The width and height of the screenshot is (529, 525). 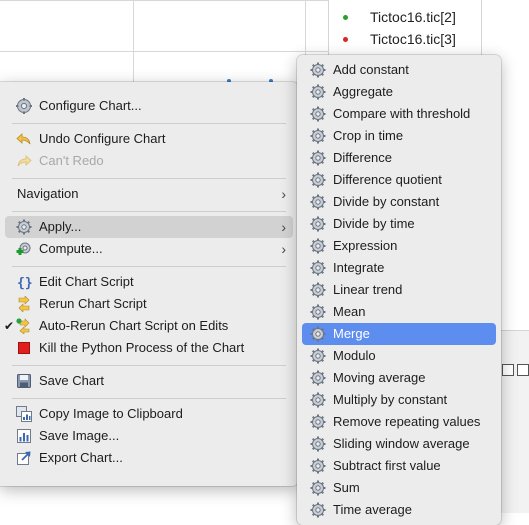 What do you see at coordinates (523, 370) in the screenshot?
I see `maximize-button` at bounding box center [523, 370].